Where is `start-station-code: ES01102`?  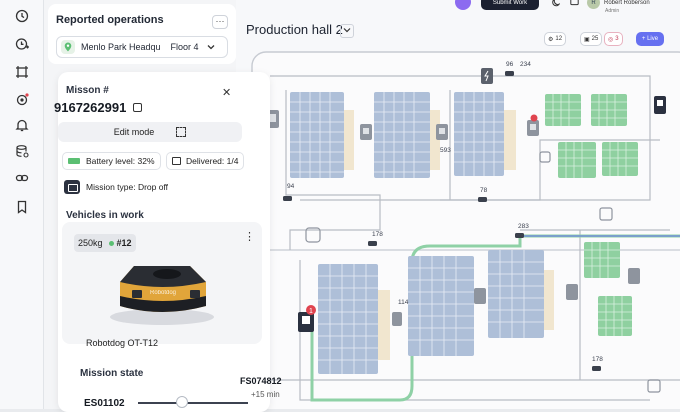 start-station-code: ES01102 is located at coordinates (104, 403).